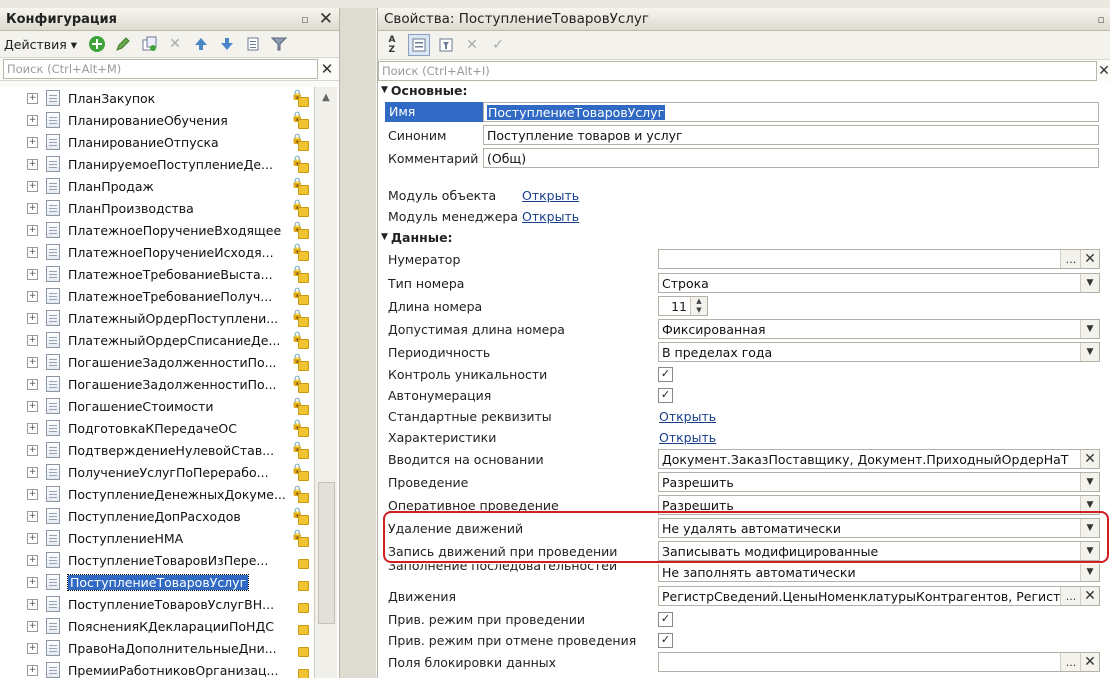 This screenshot has width=1110, height=678. What do you see at coordinates (791, 158) in the screenshot?
I see `comment-field: (Общ)` at bounding box center [791, 158].